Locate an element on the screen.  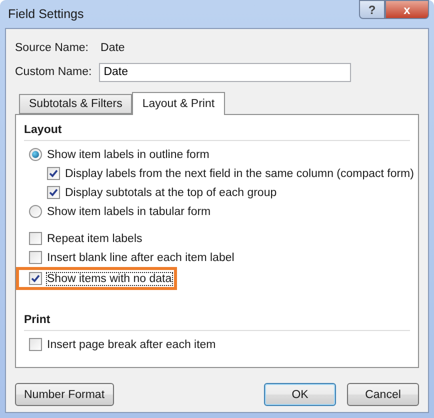
close-button: x is located at coordinates (407, 9).